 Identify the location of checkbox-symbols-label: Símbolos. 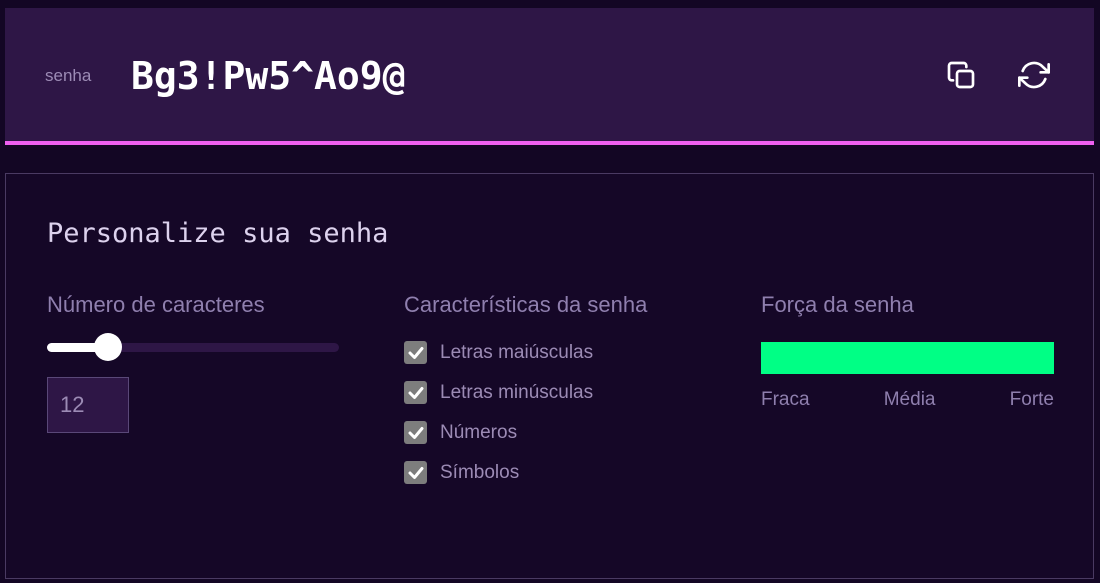
(480, 472).